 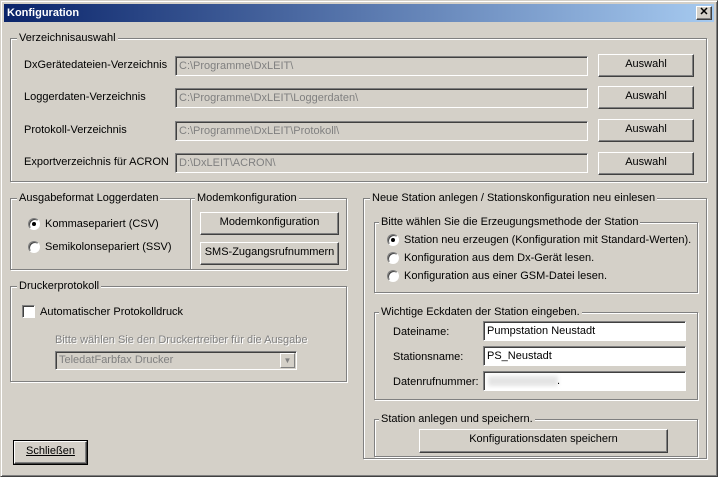 What do you see at coordinates (28, 311) in the screenshot?
I see `auto-print-checkbox` at bounding box center [28, 311].